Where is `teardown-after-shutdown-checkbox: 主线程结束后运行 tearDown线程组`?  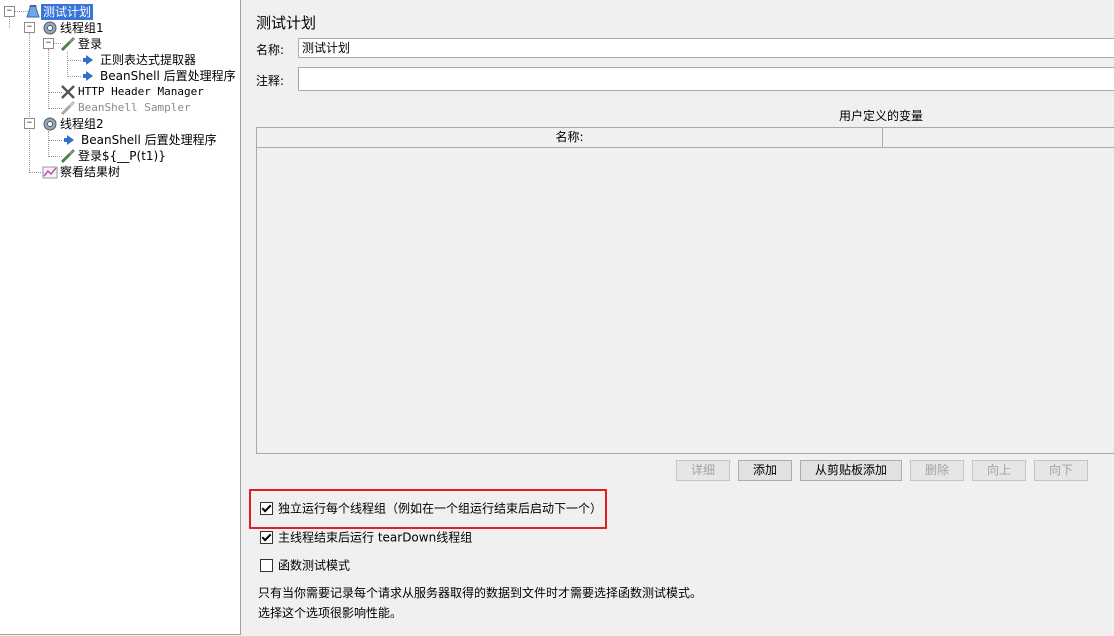 teardown-after-shutdown-checkbox: 主线程结束后运行 tearDown线程组 is located at coordinates (366, 537).